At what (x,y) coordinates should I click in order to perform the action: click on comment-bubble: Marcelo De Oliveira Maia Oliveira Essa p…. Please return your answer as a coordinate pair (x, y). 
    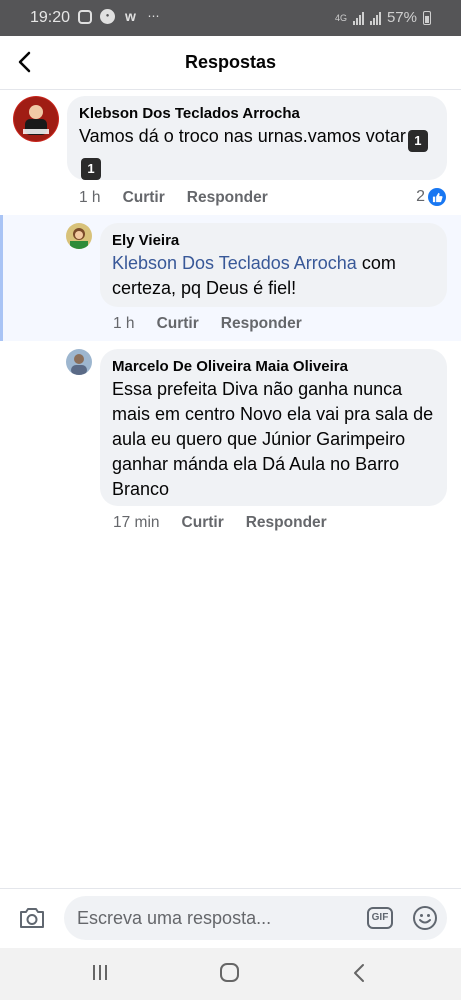
    Looking at the image, I should click on (273, 427).